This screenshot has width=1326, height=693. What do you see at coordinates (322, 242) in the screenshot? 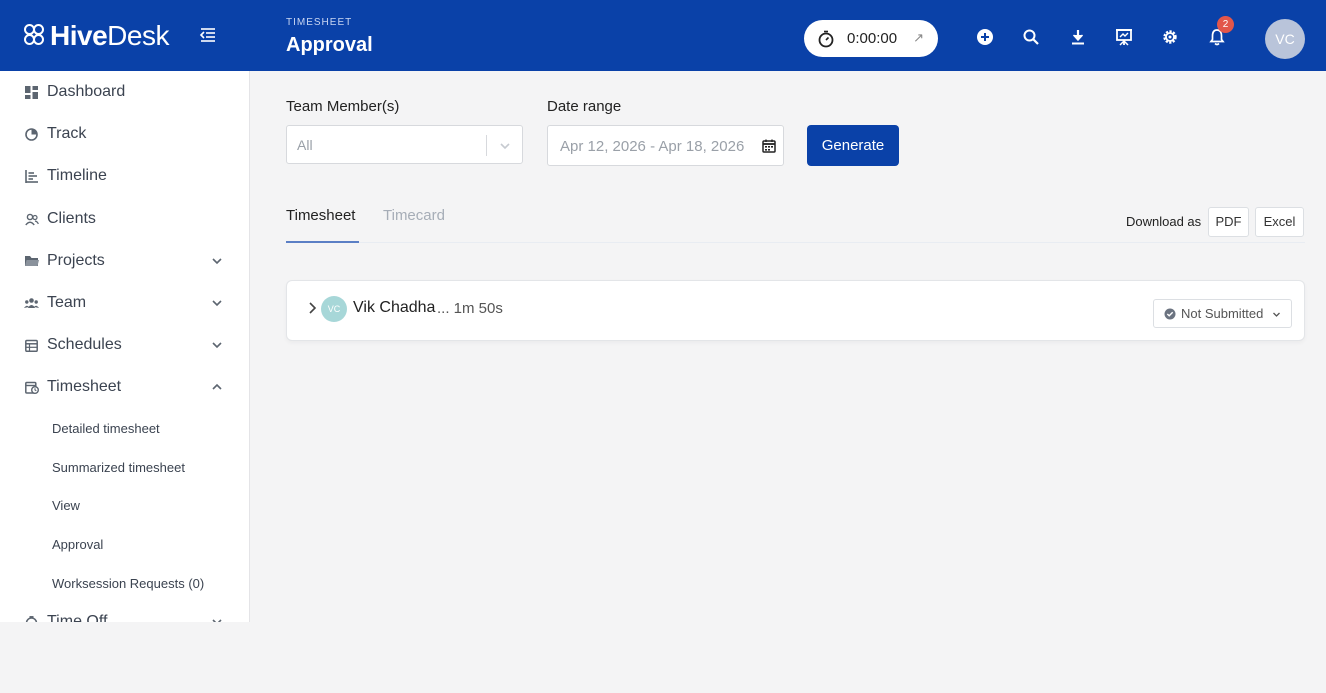
I see `active-tab-indicator` at bounding box center [322, 242].